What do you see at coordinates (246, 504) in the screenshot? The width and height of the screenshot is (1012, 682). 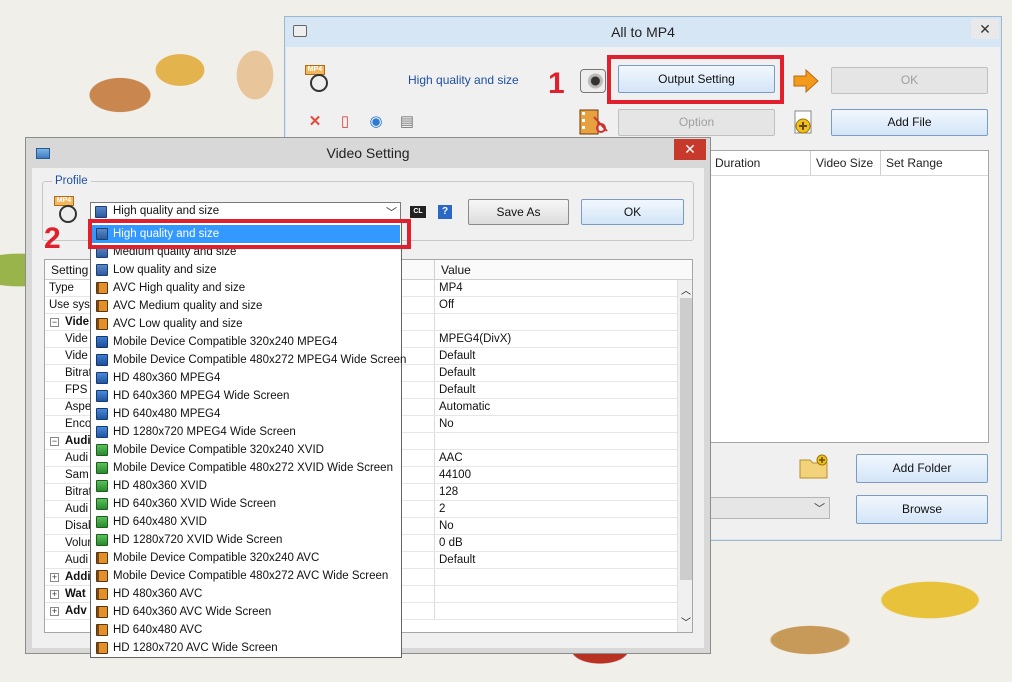 I see `dropdown-item: HD 640x360 XVID Wide Screen` at bounding box center [246, 504].